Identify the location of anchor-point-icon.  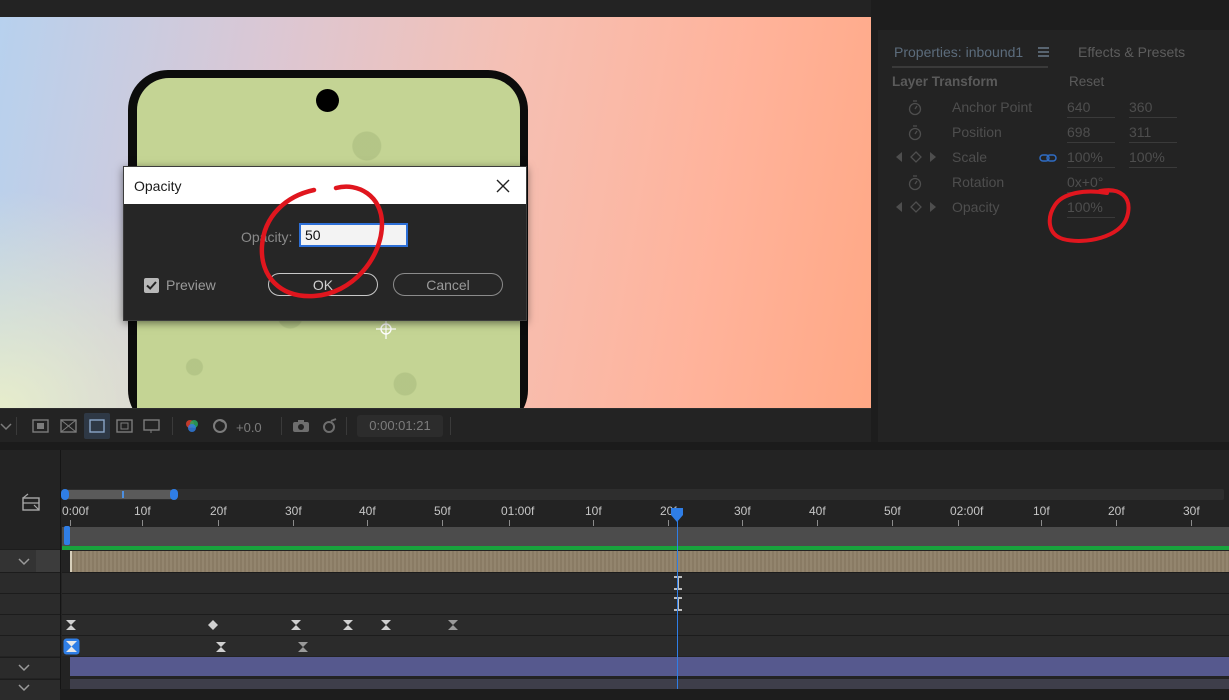
(386, 329).